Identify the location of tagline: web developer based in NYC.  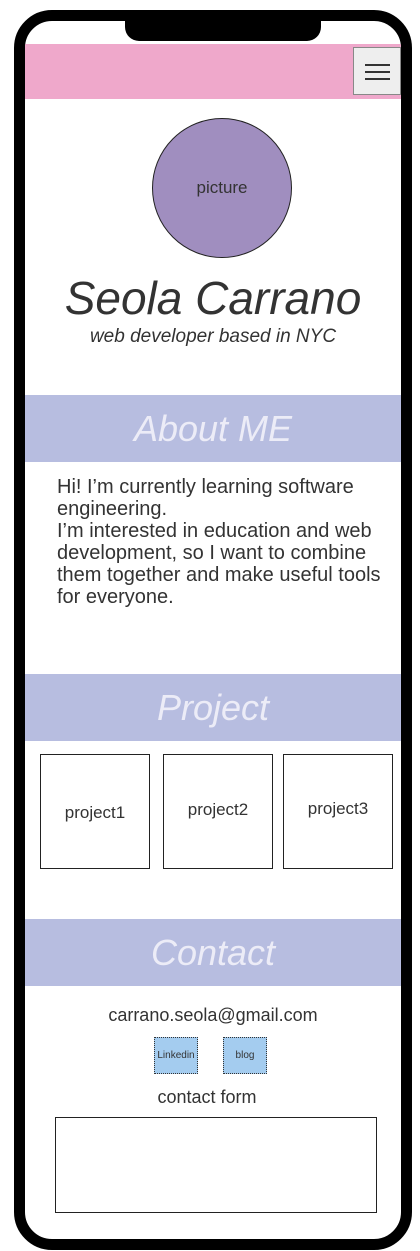
(213, 336).